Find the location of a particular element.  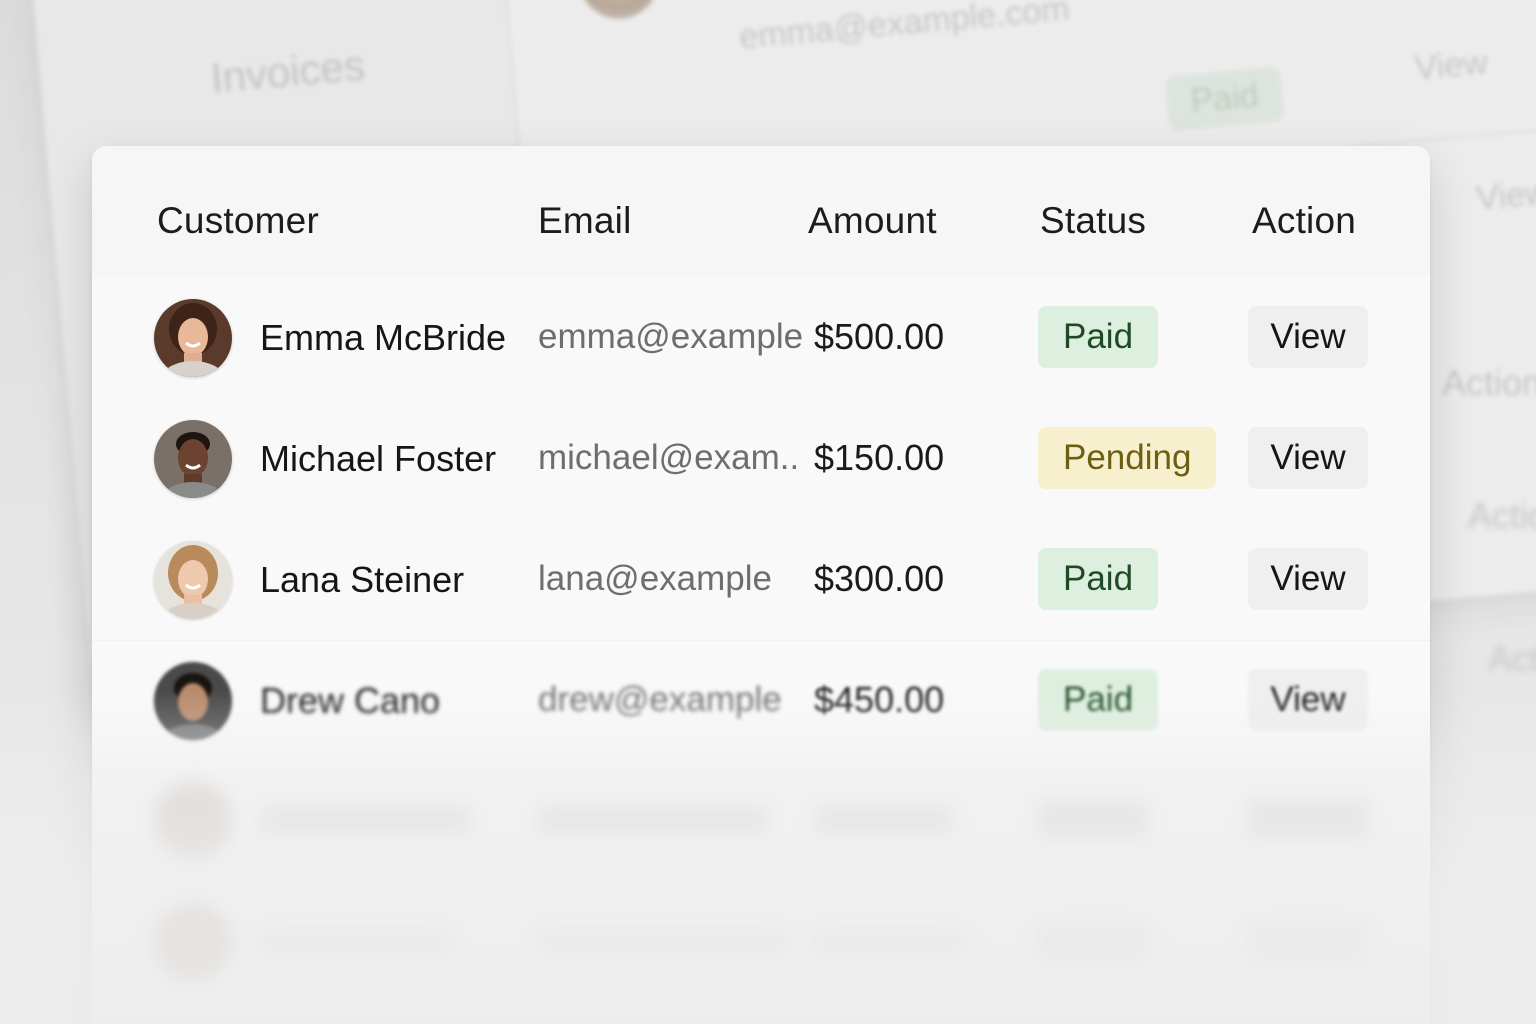

invoice-amount: $450.00 is located at coordinates (879, 699).